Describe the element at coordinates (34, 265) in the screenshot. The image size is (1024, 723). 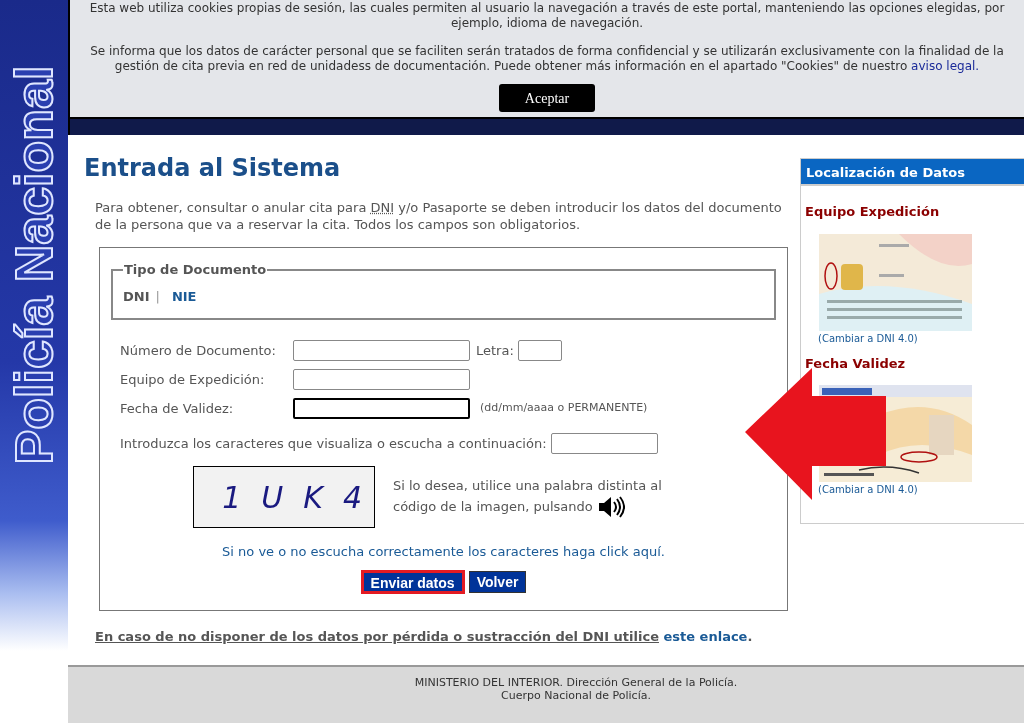
I see `banner-title: Policía Nacional` at that location.